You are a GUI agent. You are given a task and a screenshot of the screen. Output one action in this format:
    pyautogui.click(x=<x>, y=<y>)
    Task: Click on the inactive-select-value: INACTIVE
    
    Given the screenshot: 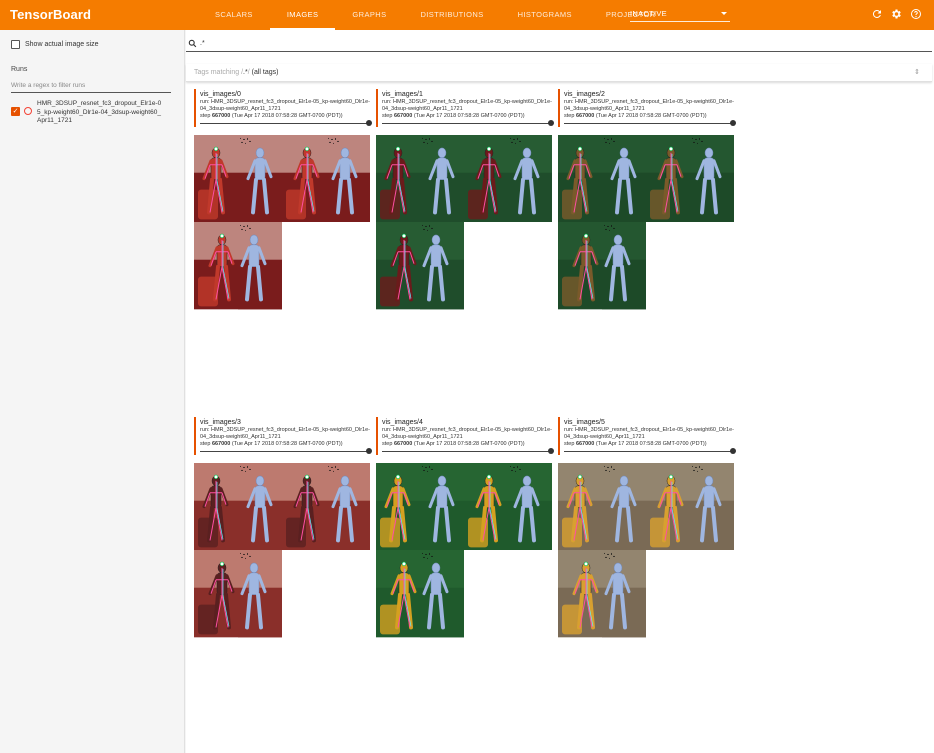 What is the action you would take?
    pyautogui.click(x=648, y=13)
    